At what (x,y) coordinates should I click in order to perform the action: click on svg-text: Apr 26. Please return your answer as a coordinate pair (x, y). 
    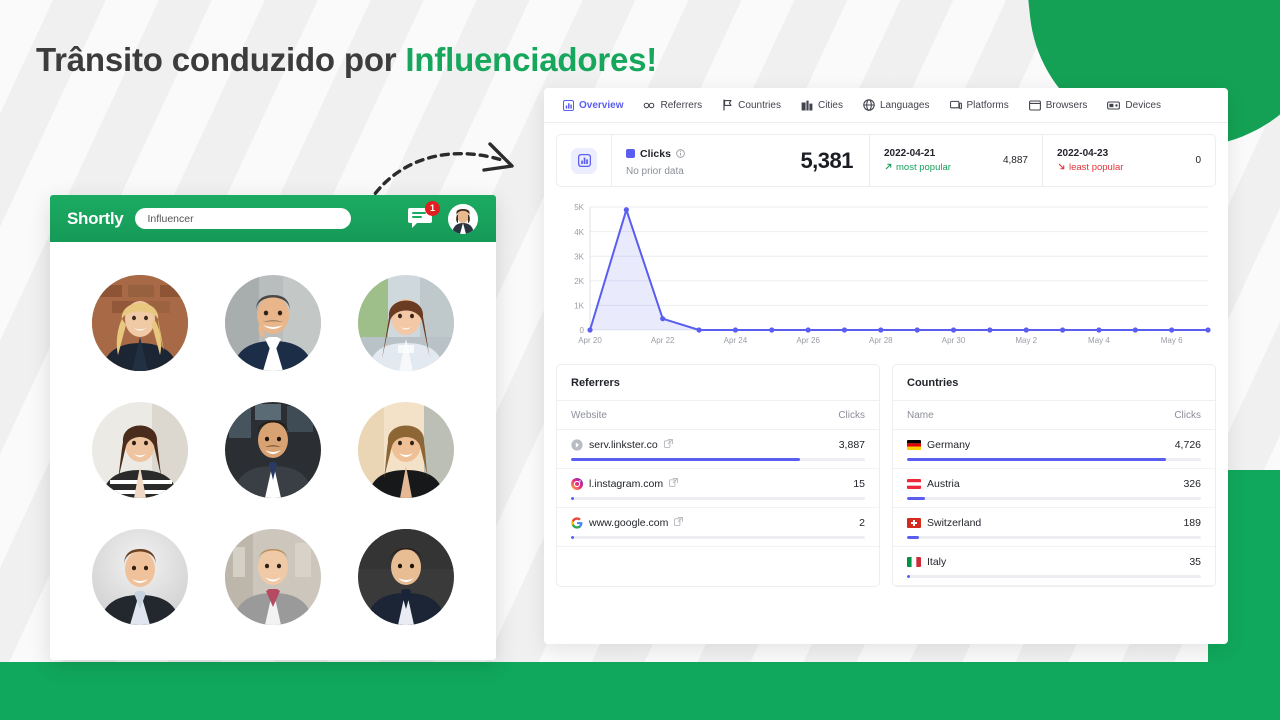
    Looking at the image, I should click on (808, 340).